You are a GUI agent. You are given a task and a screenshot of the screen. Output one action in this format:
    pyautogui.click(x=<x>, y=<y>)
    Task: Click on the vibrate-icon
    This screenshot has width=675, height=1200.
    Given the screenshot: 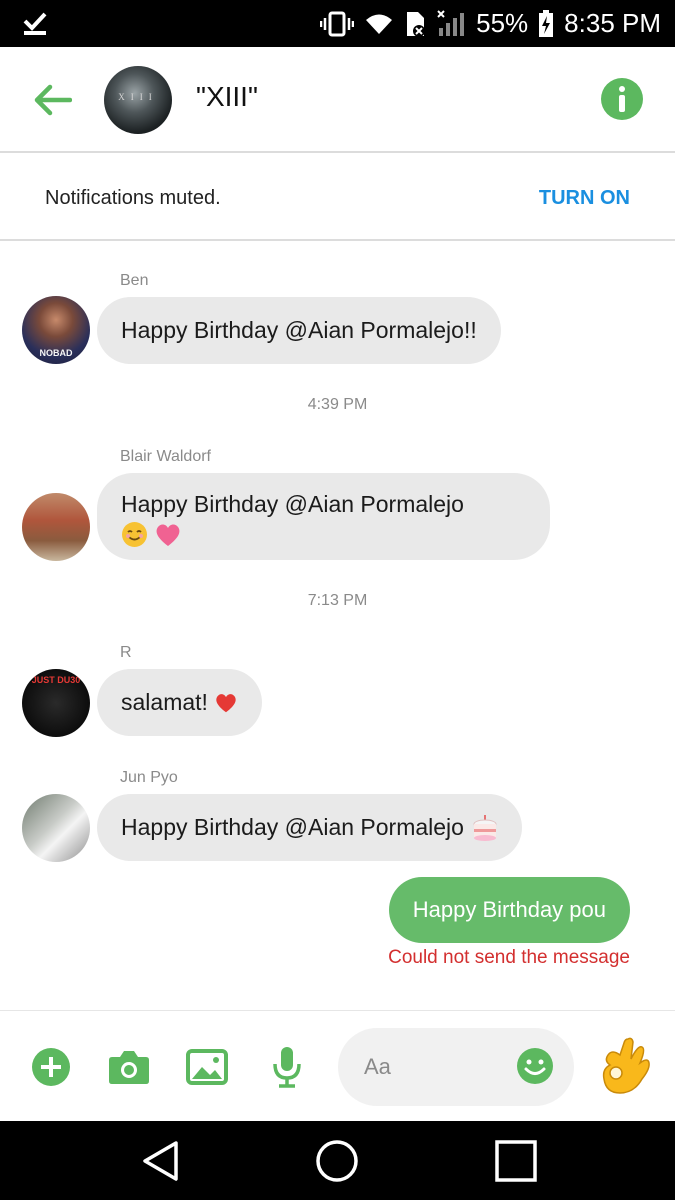 What is the action you would take?
    pyautogui.click(x=337, y=24)
    